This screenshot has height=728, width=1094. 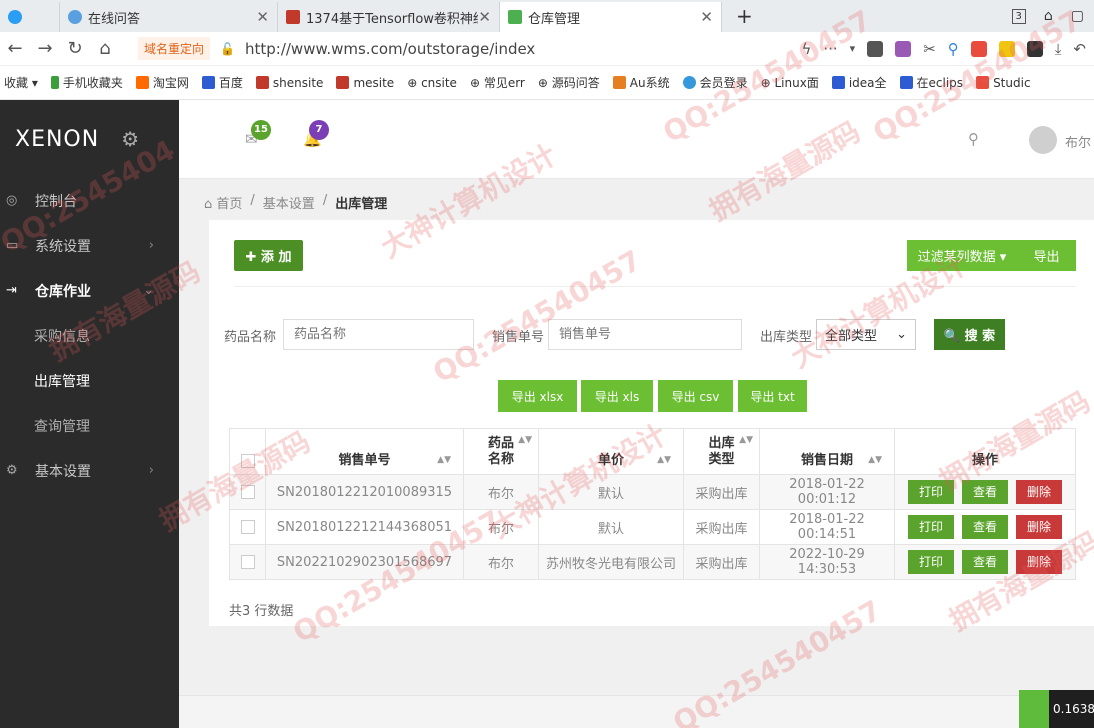 What do you see at coordinates (21, 82) in the screenshot?
I see `bookmark-item: 收藏 ▾` at bounding box center [21, 82].